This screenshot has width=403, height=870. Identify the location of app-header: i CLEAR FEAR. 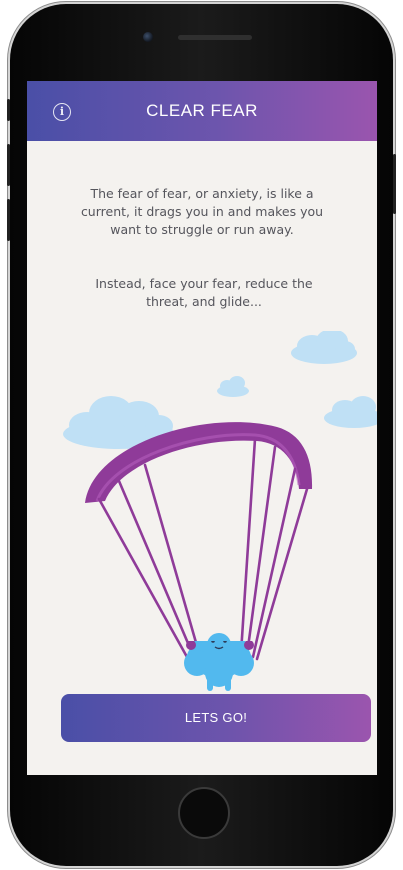
(202, 111).